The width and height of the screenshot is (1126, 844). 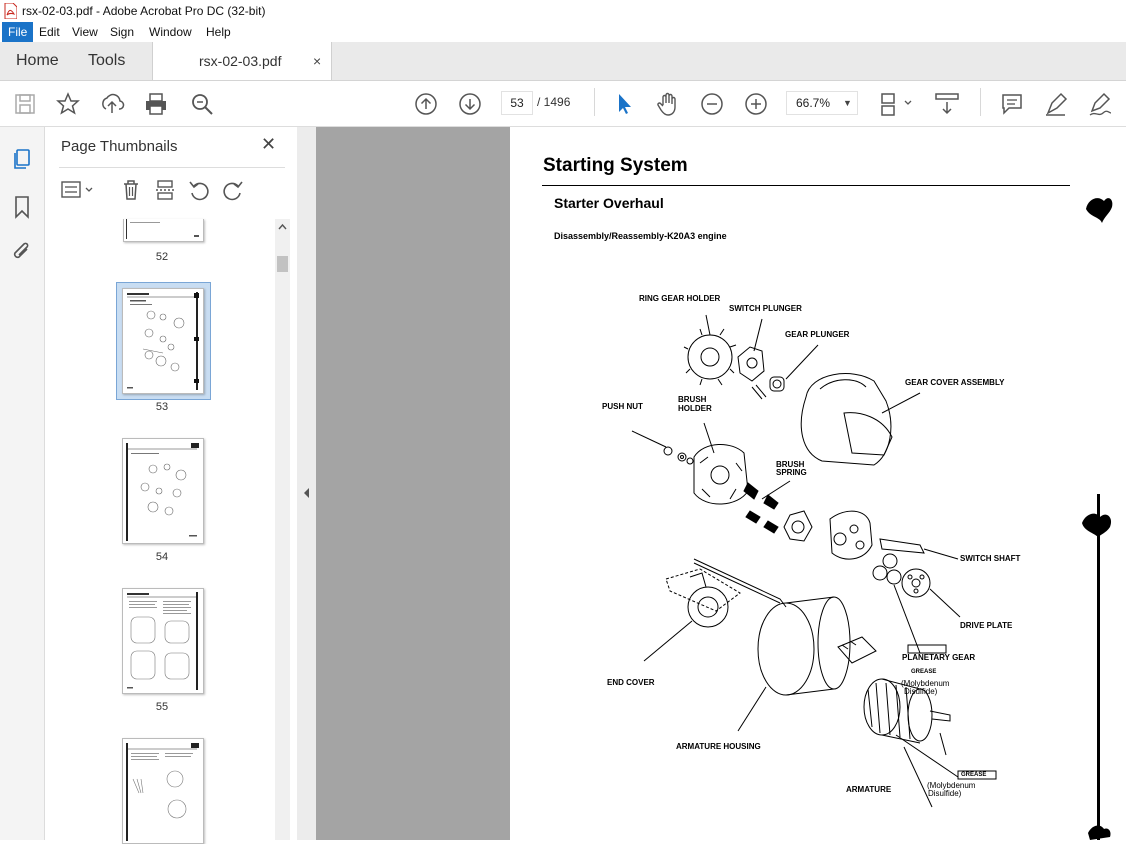 What do you see at coordinates (869, 789) in the screenshot?
I see `label-armature: ARMATURE` at bounding box center [869, 789].